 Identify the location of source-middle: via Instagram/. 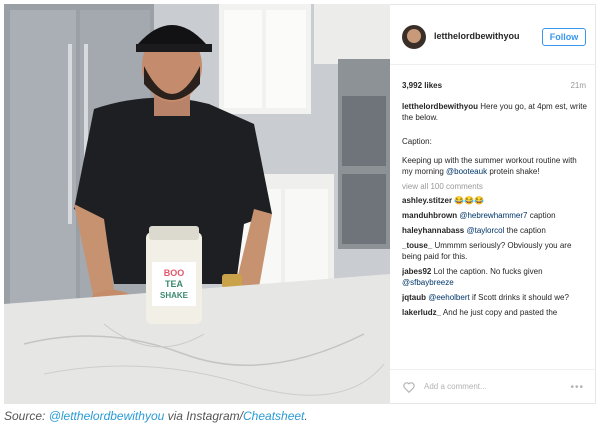
(203, 416).